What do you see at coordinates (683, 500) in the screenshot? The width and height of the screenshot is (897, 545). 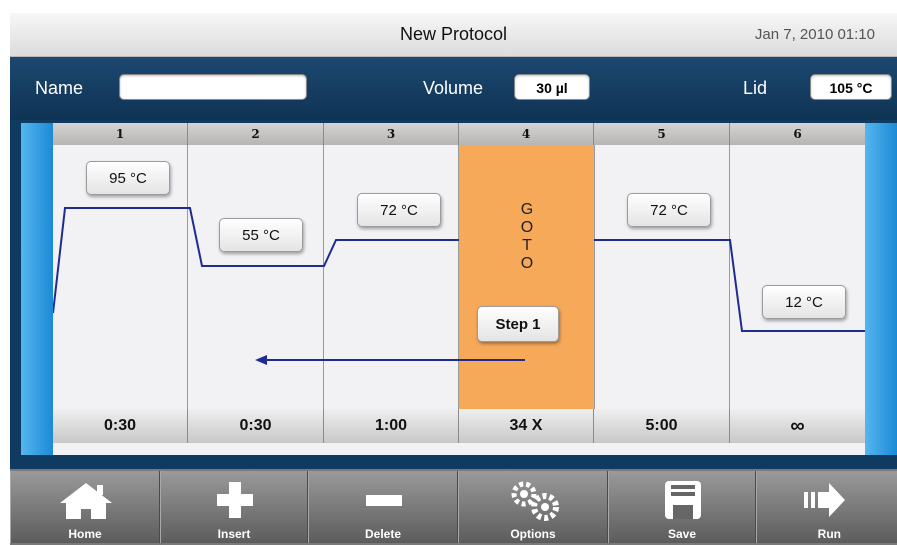 I see `floppy-disk-icon` at bounding box center [683, 500].